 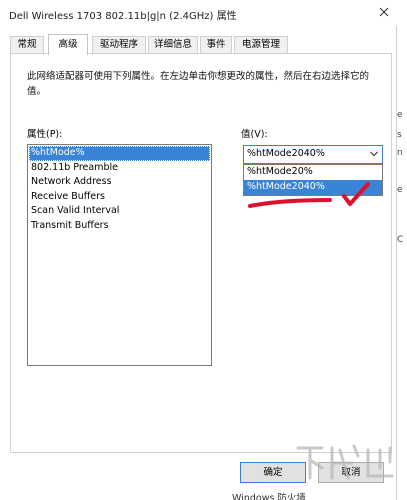 What do you see at coordinates (345, 462) in the screenshot?
I see `watermark-logo` at bounding box center [345, 462].